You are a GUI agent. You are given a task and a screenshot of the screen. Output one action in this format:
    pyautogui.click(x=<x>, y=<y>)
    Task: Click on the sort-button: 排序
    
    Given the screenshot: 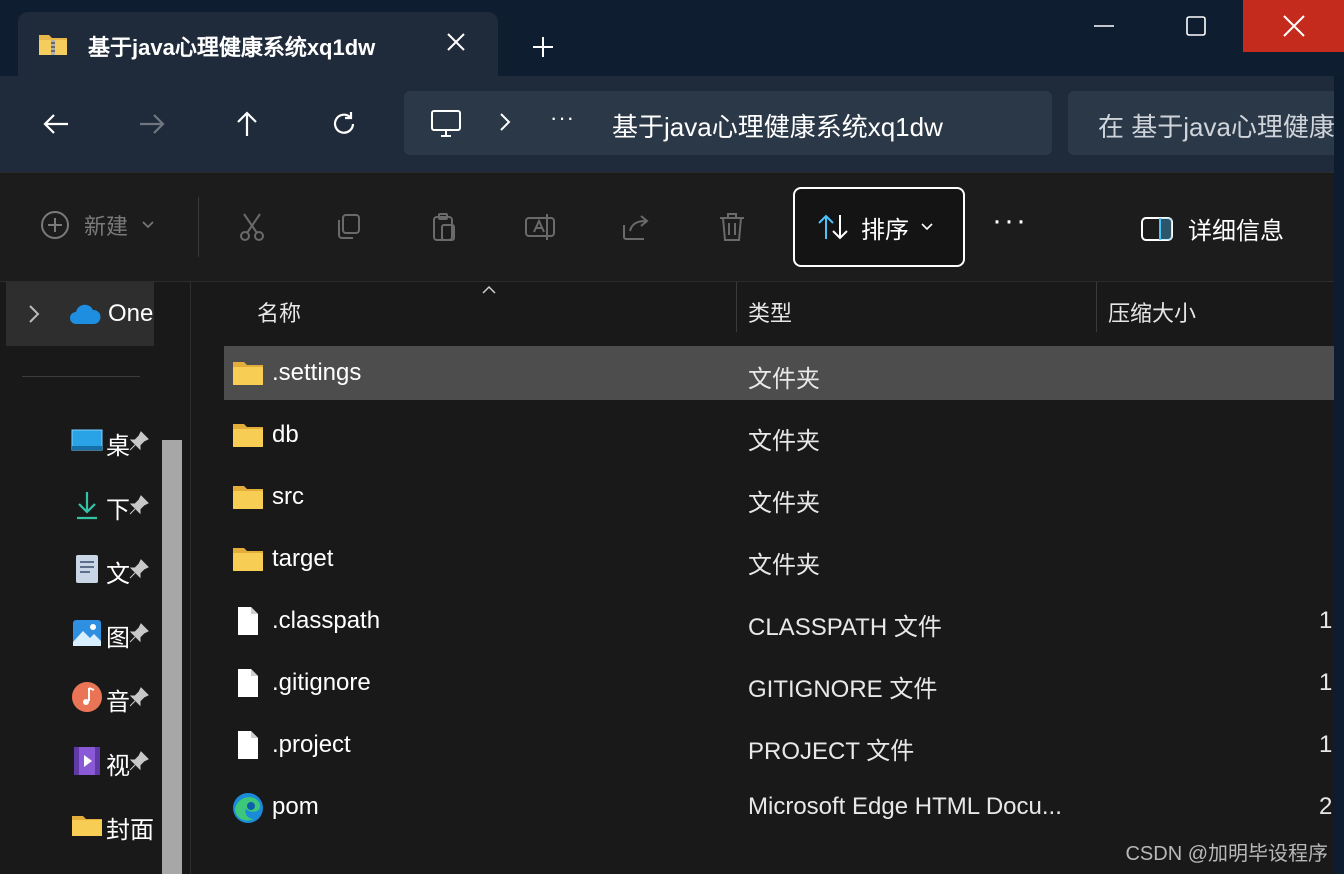 What is the action you would take?
    pyautogui.click(x=879, y=227)
    